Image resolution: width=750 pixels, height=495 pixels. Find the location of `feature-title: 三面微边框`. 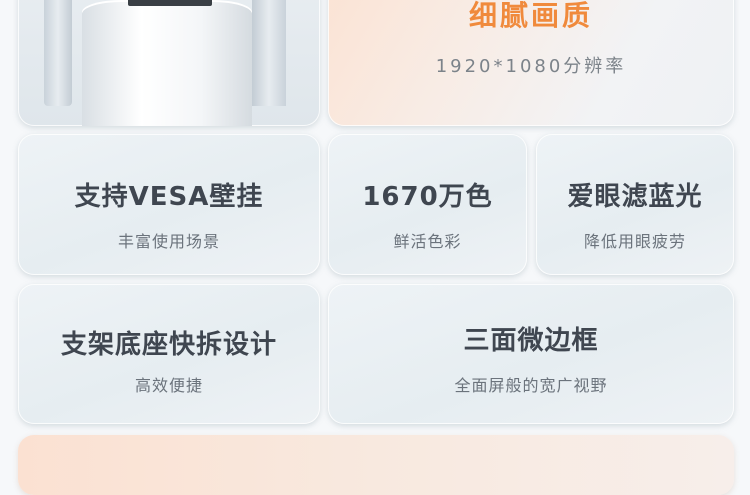

feature-title: 三面微边框 is located at coordinates (531, 341).